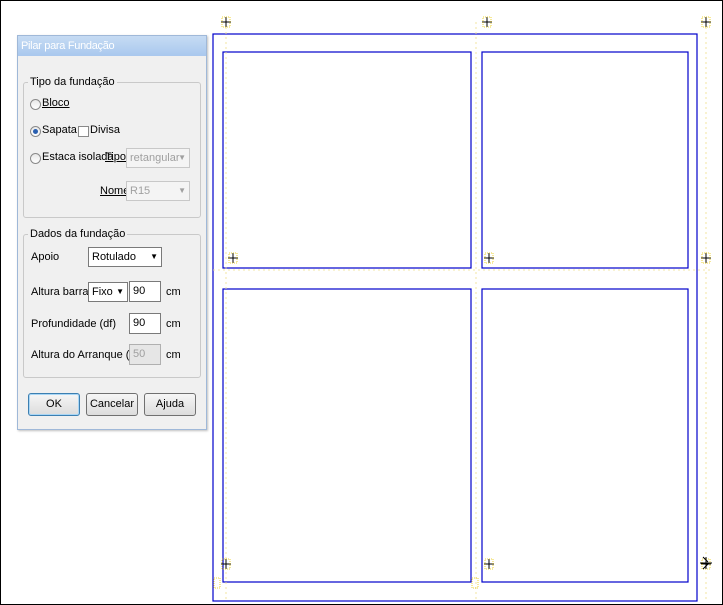 Image resolution: width=723 pixels, height=605 pixels. Describe the element at coordinates (173, 355) in the screenshot. I see `altura-arranque-unit: cm` at that location.